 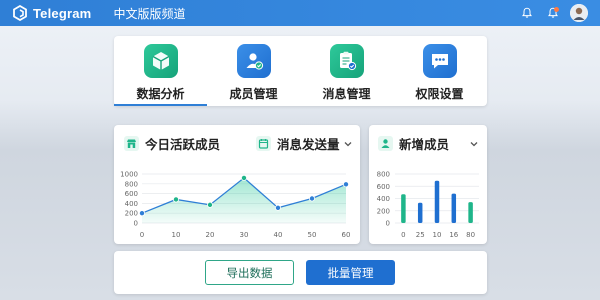 I want to click on export-data-button: 导出数据, so click(x=249, y=272).